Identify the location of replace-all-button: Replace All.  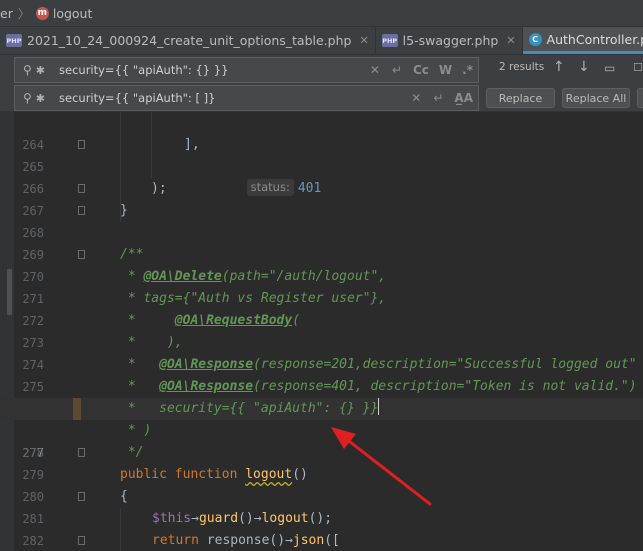
(596, 98).